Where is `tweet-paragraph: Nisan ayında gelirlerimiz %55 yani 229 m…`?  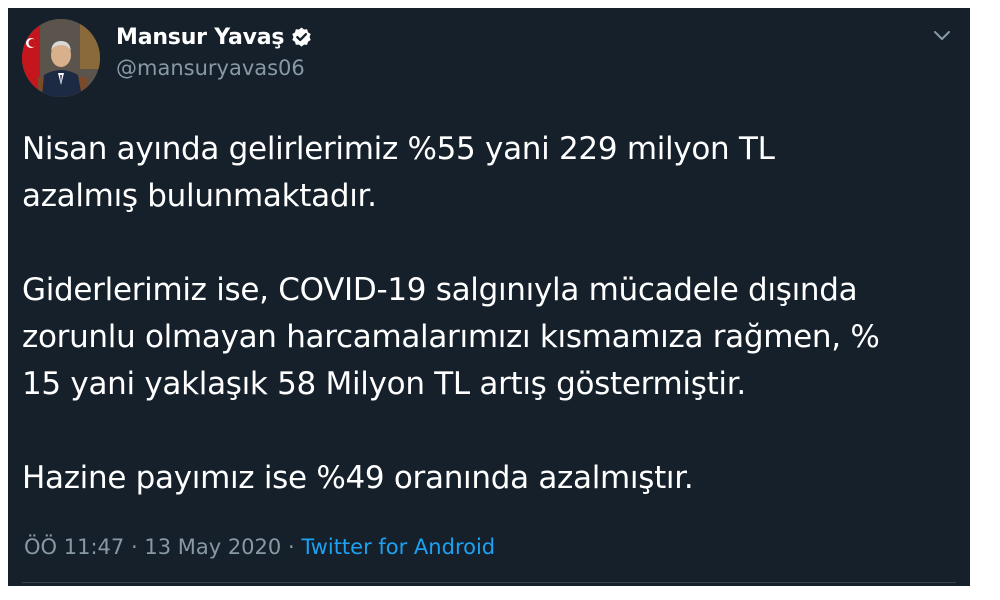
tweet-paragraph: Nisan ayında gelirlerimiz %55 yani 229 m… is located at coordinates (398, 172).